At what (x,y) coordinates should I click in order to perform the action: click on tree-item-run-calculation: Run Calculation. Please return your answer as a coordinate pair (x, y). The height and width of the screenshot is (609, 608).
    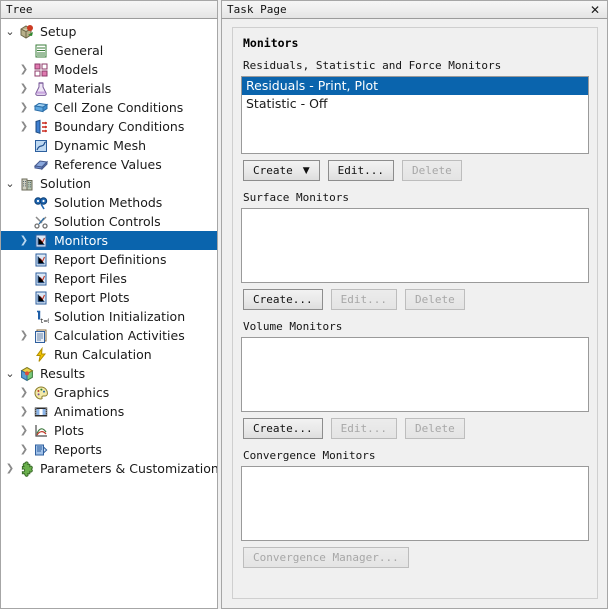
    Looking at the image, I should click on (109, 354).